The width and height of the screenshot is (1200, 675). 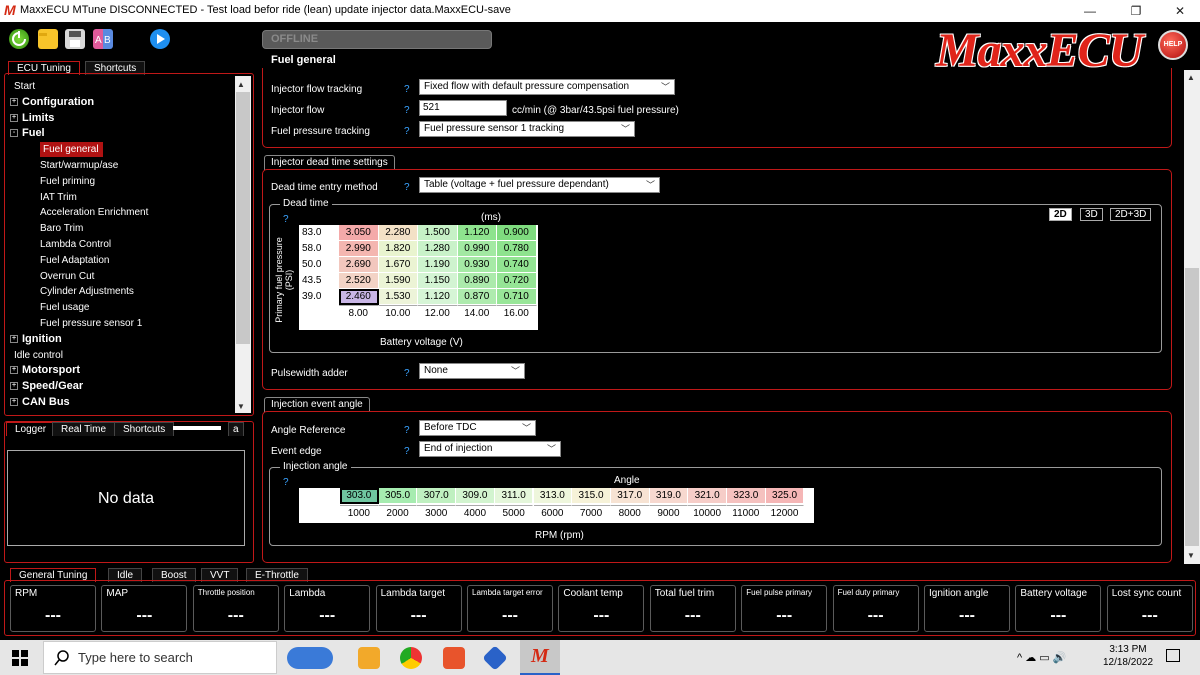 What do you see at coordinates (490, 449) in the screenshot?
I see `event-edge-select: End of injection ﹀` at bounding box center [490, 449].